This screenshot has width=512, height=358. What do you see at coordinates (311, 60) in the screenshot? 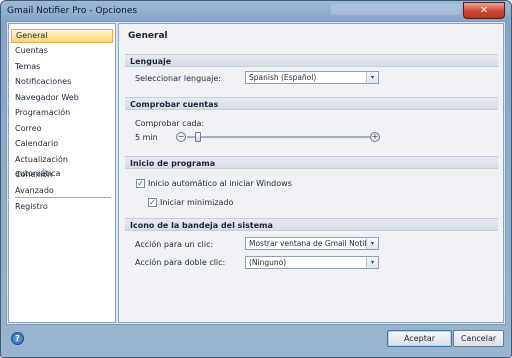
I see `section-header-lenguaje: Lenguaje` at bounding box center [311, 60].